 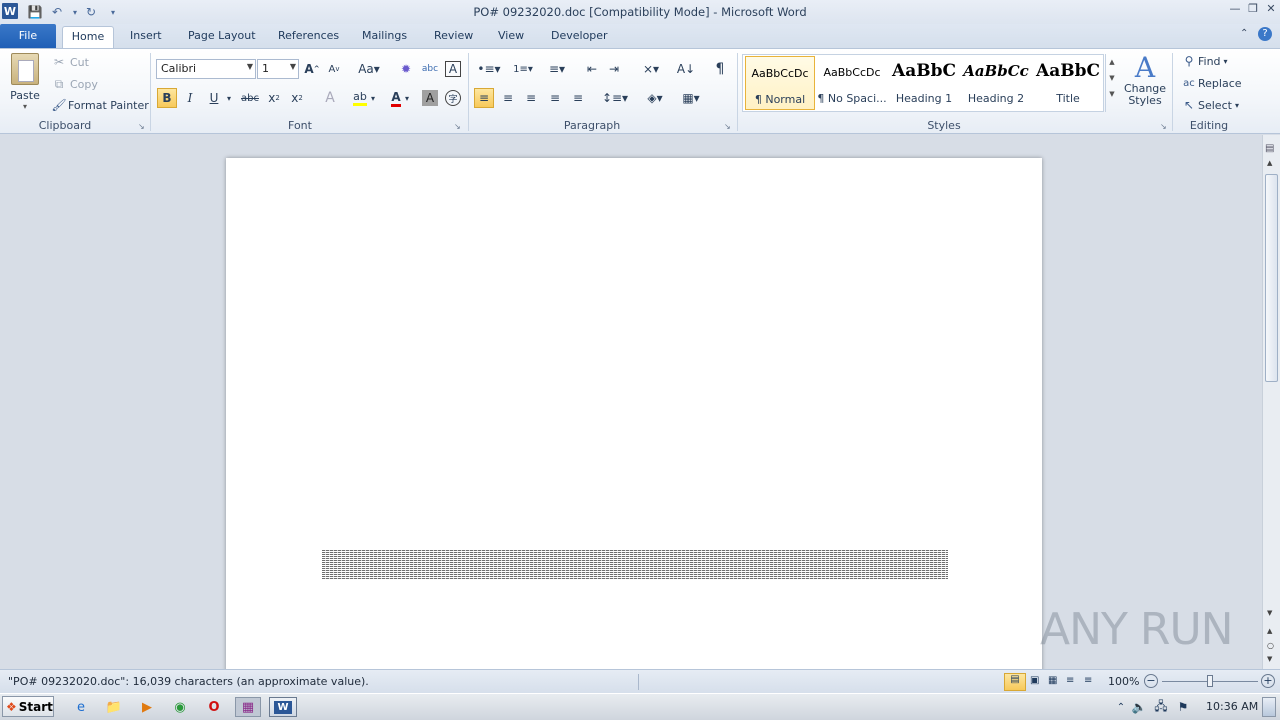 What do you see at coordinates (1265, 34) in the screenshot?
I see `help-icon: ?` at bounding box center [1265, 34].